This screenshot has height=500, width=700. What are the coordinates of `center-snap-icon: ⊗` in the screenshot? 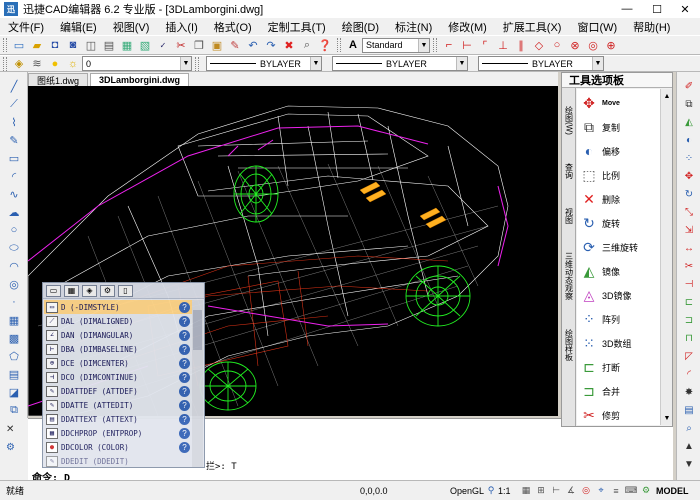 It's located at (575, 45).